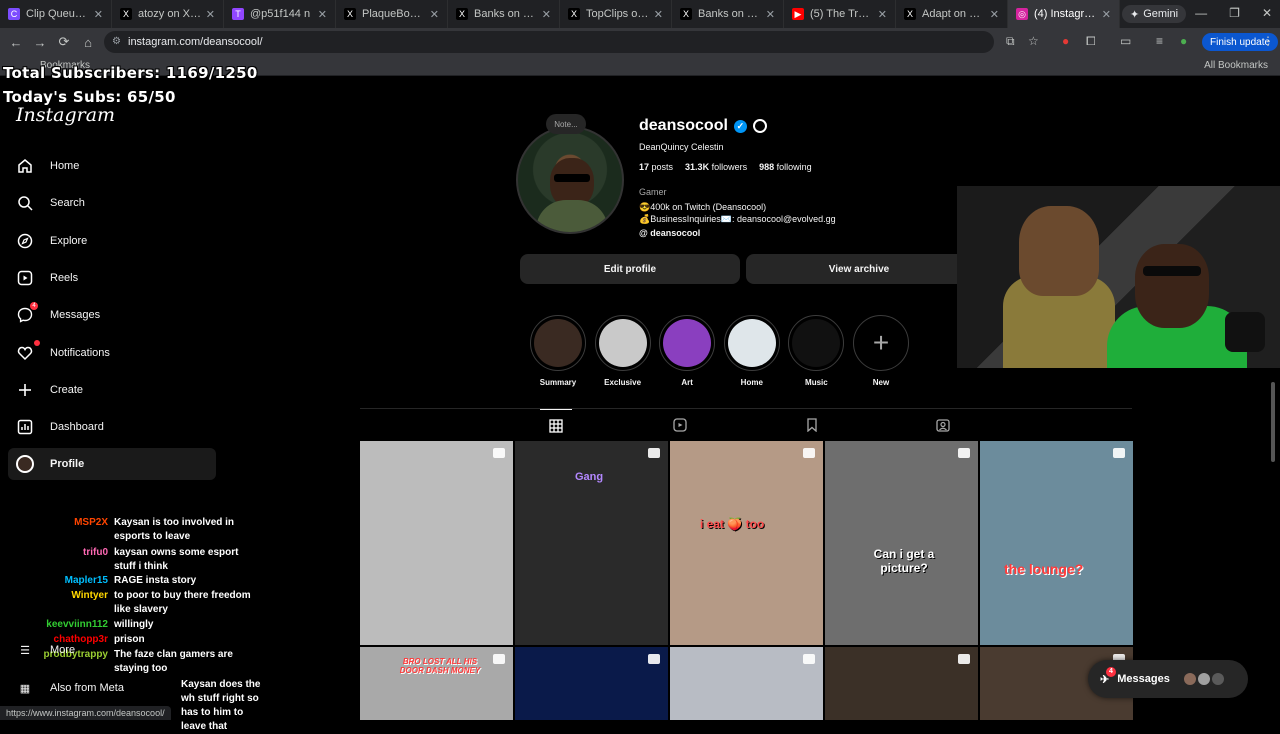 Image resolution: width=1280 pixels, height=734 pixels. I want to click on story-highlight: Home, so click(752, 351).